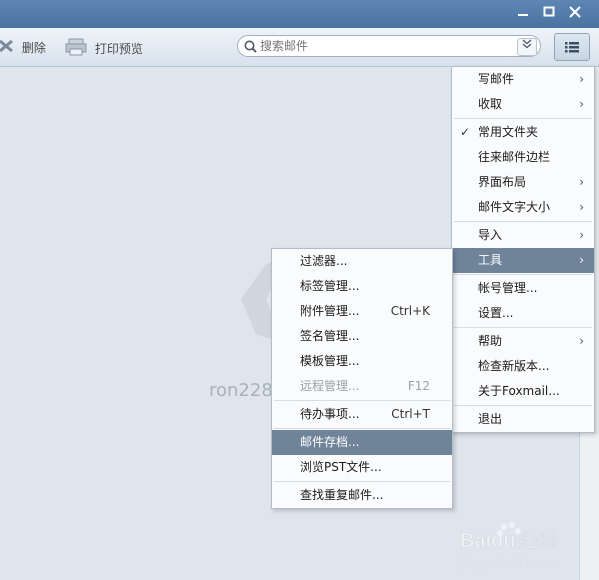 The width and height of the screenshot is (599, 580). What do you see at coordinates (490, 260) in the screenshot?
I see `menu-item-label: 工具` at bounding box center [490, 260].